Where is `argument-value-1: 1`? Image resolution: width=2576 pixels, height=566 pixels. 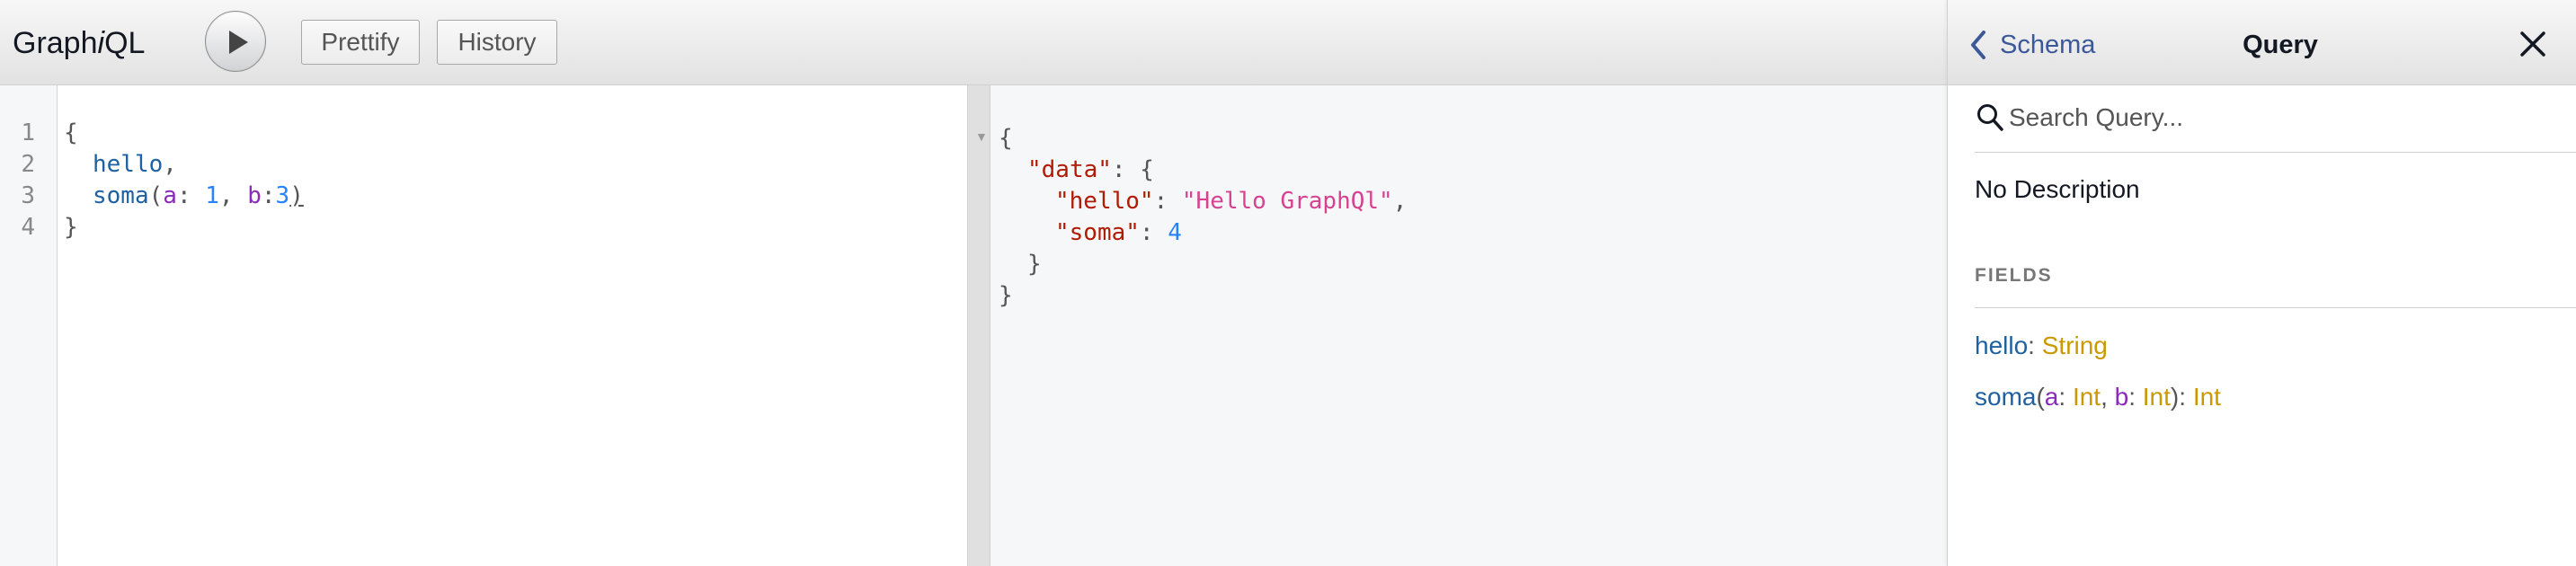
argument-value-1: 1 is located at coordinates (212, 195).